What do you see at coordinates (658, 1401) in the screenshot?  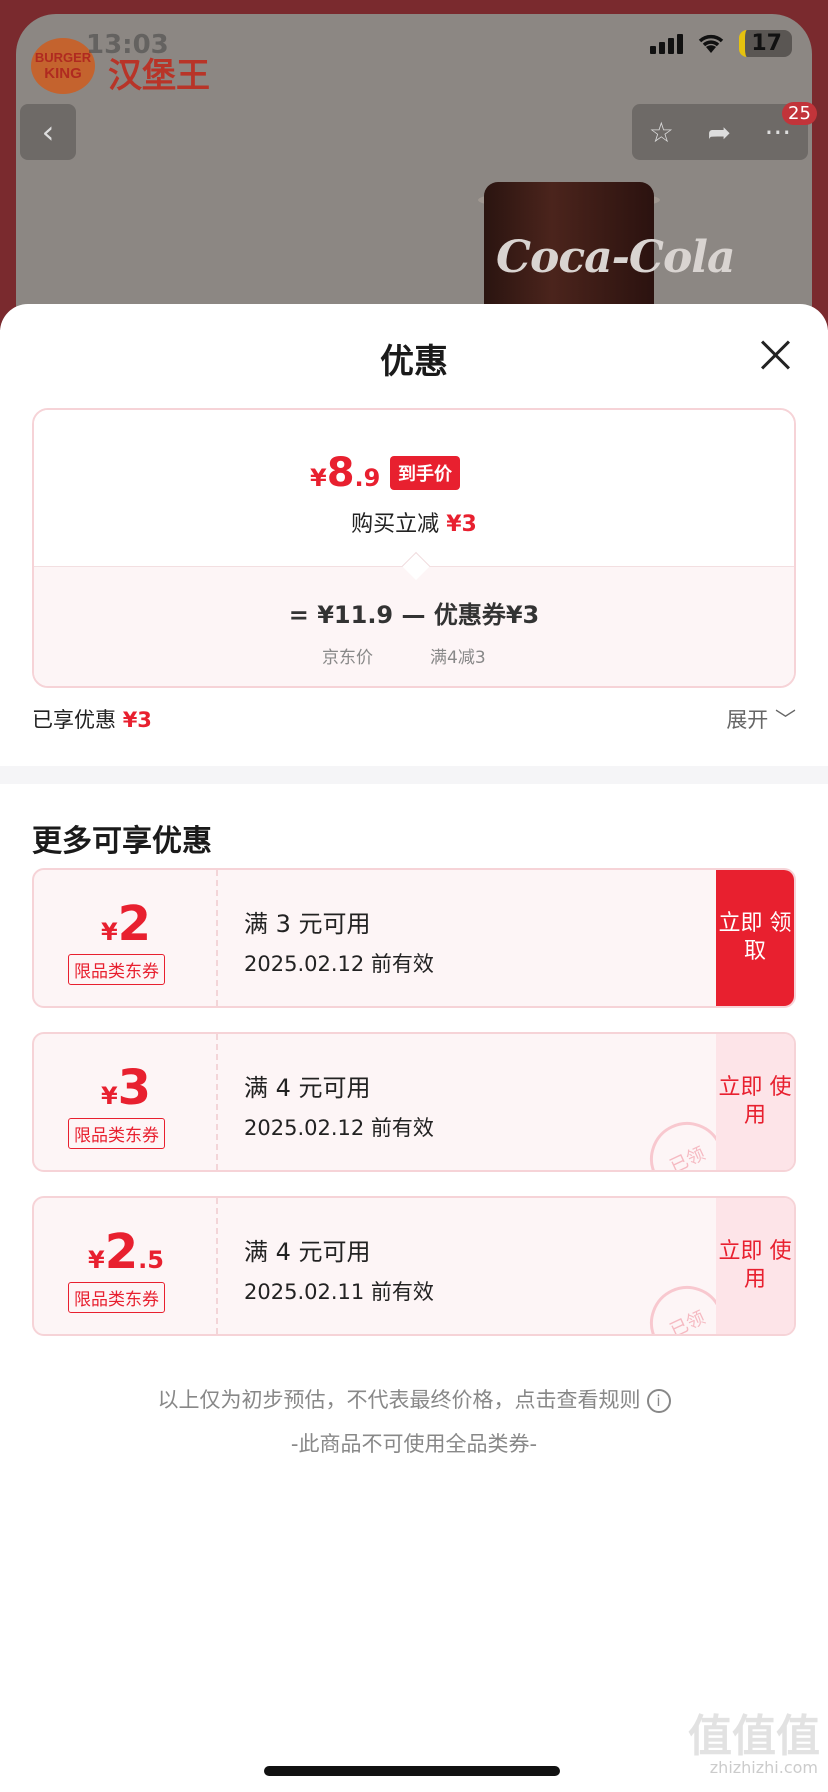 I see `info-icon: i` at bounding box center [658, 1401].